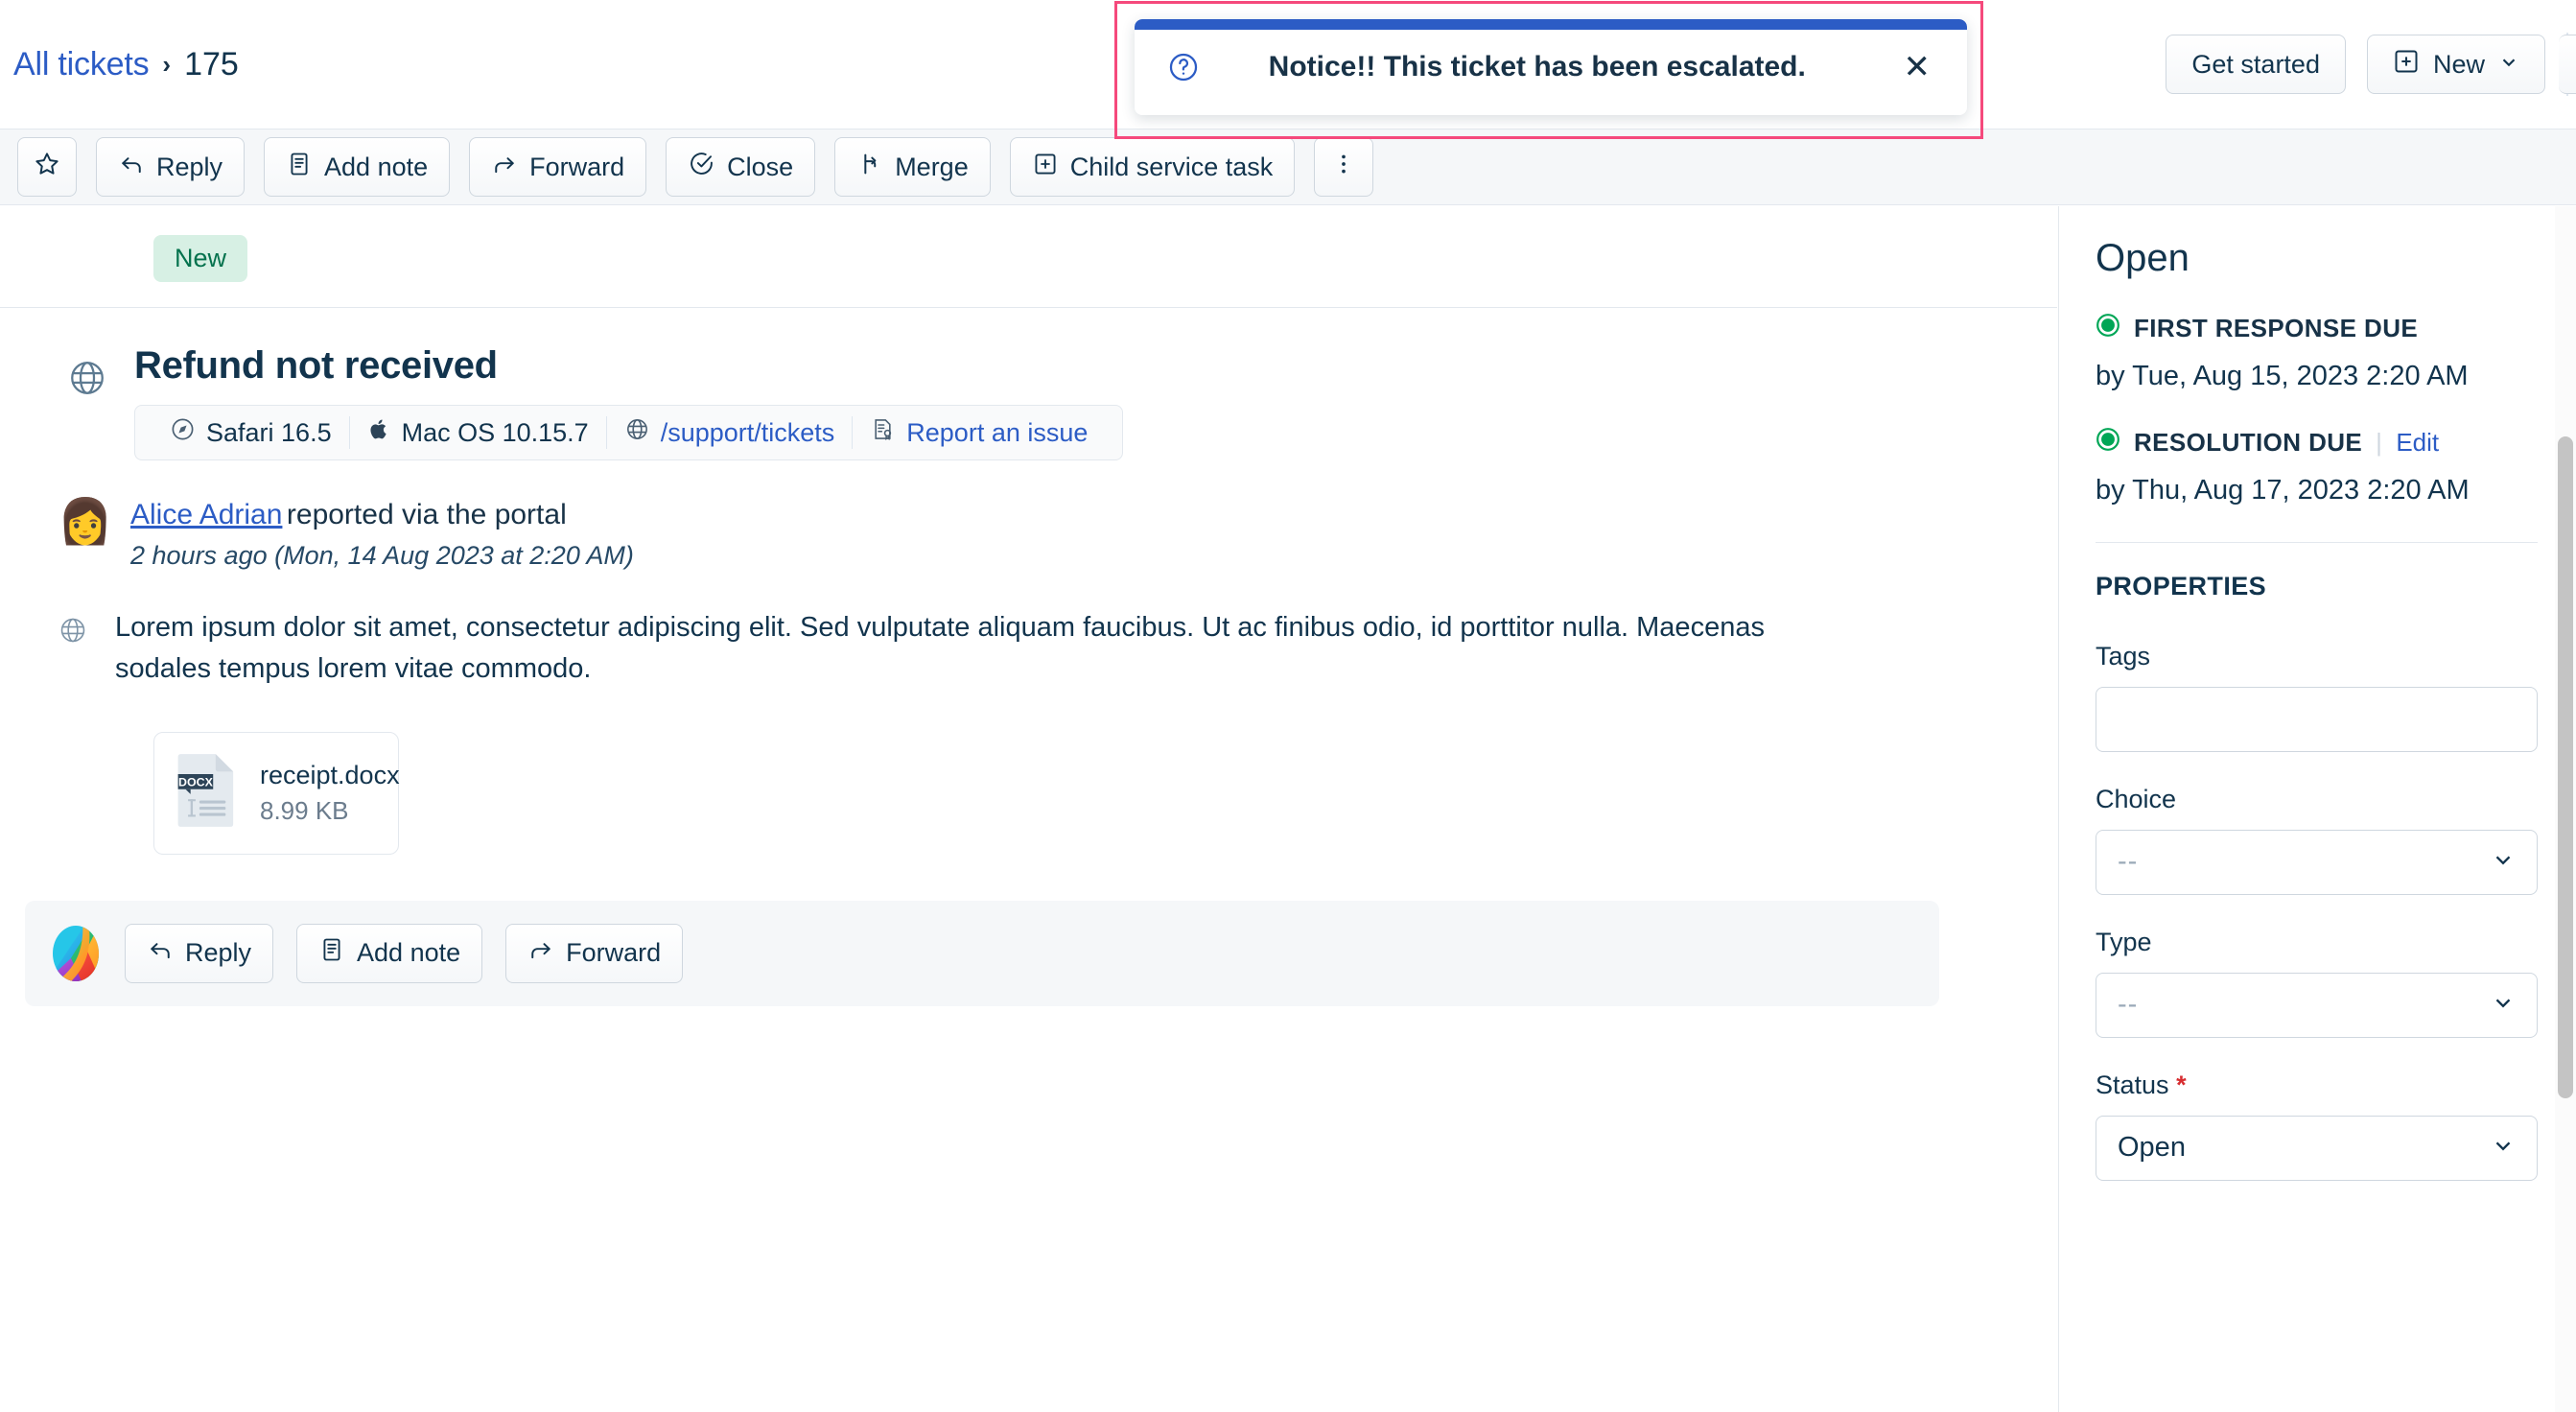 This screenshot has height=1412, width=2576. I want to click on tags-label: Tags, so click(2123, 656).